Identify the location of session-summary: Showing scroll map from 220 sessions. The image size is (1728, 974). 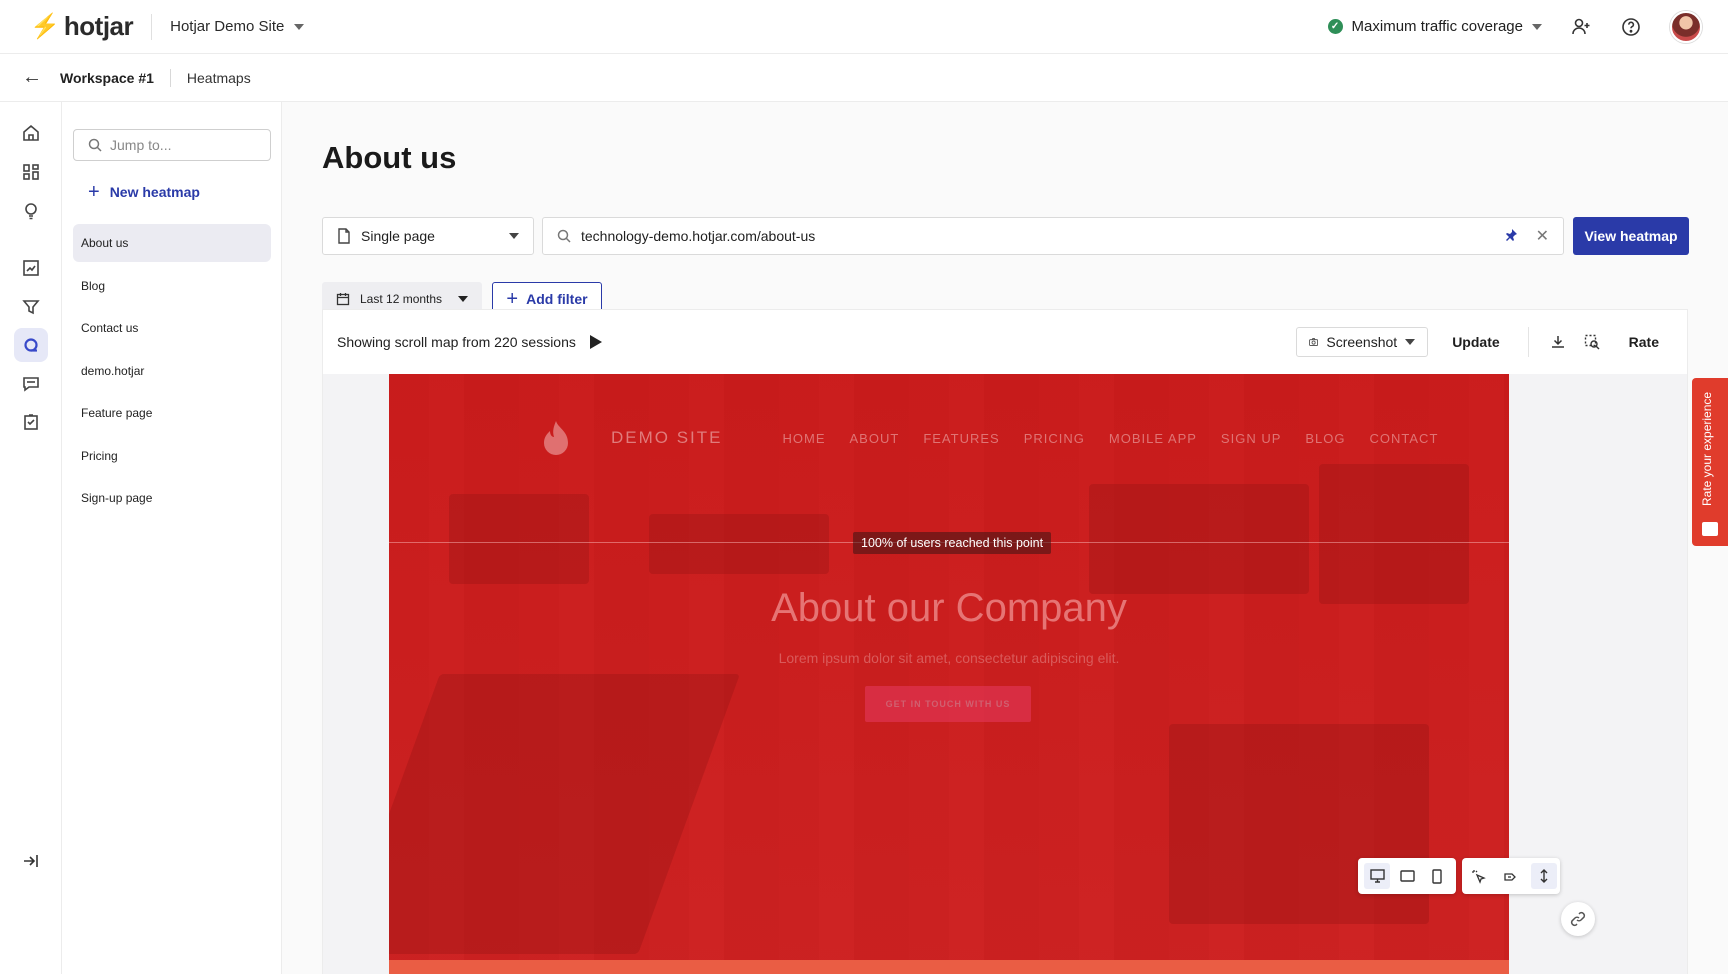
(456, 342).